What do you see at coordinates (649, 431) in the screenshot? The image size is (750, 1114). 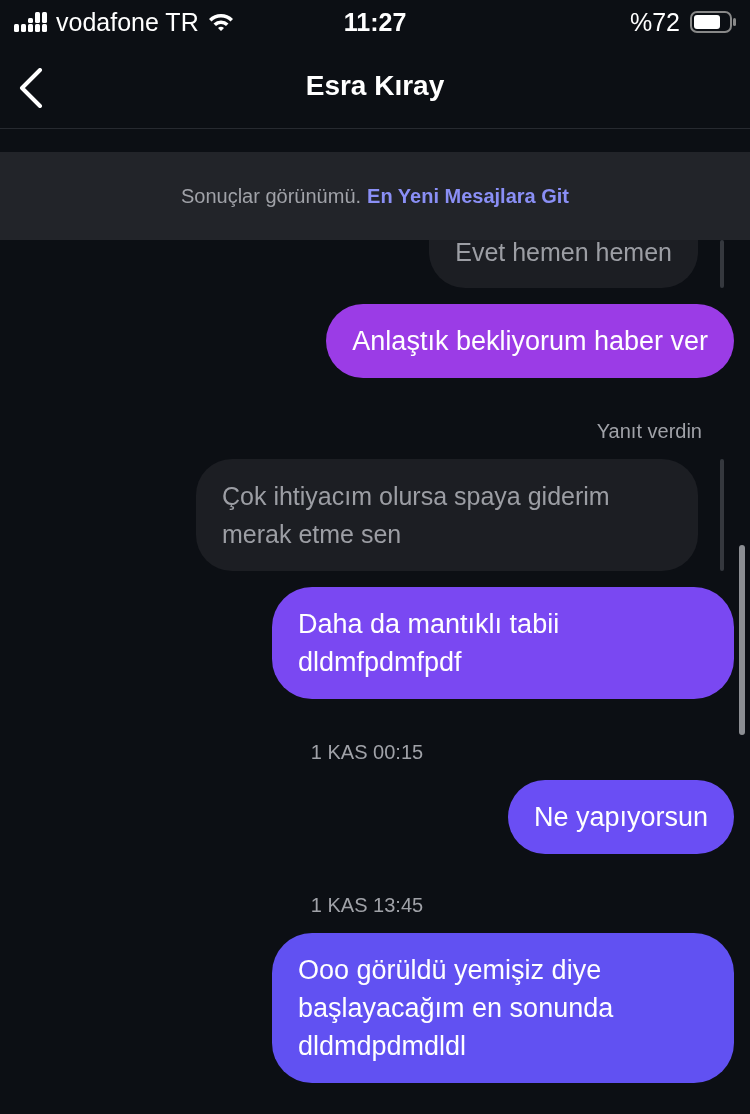 I see `reply-note: Yanıt verdin` at bounding box center [649, 431].